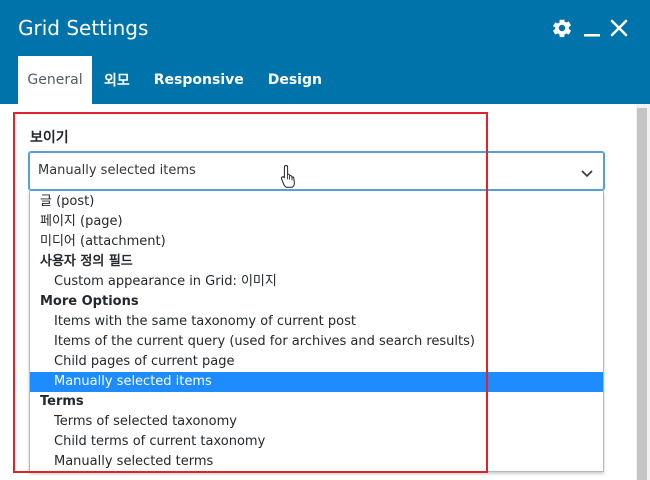 This screenshot has height=480, width=650. What do you see at coordinates (295, 80) in the screenshot?
I see `tab-design: Design` at bounding box center [295, 80].